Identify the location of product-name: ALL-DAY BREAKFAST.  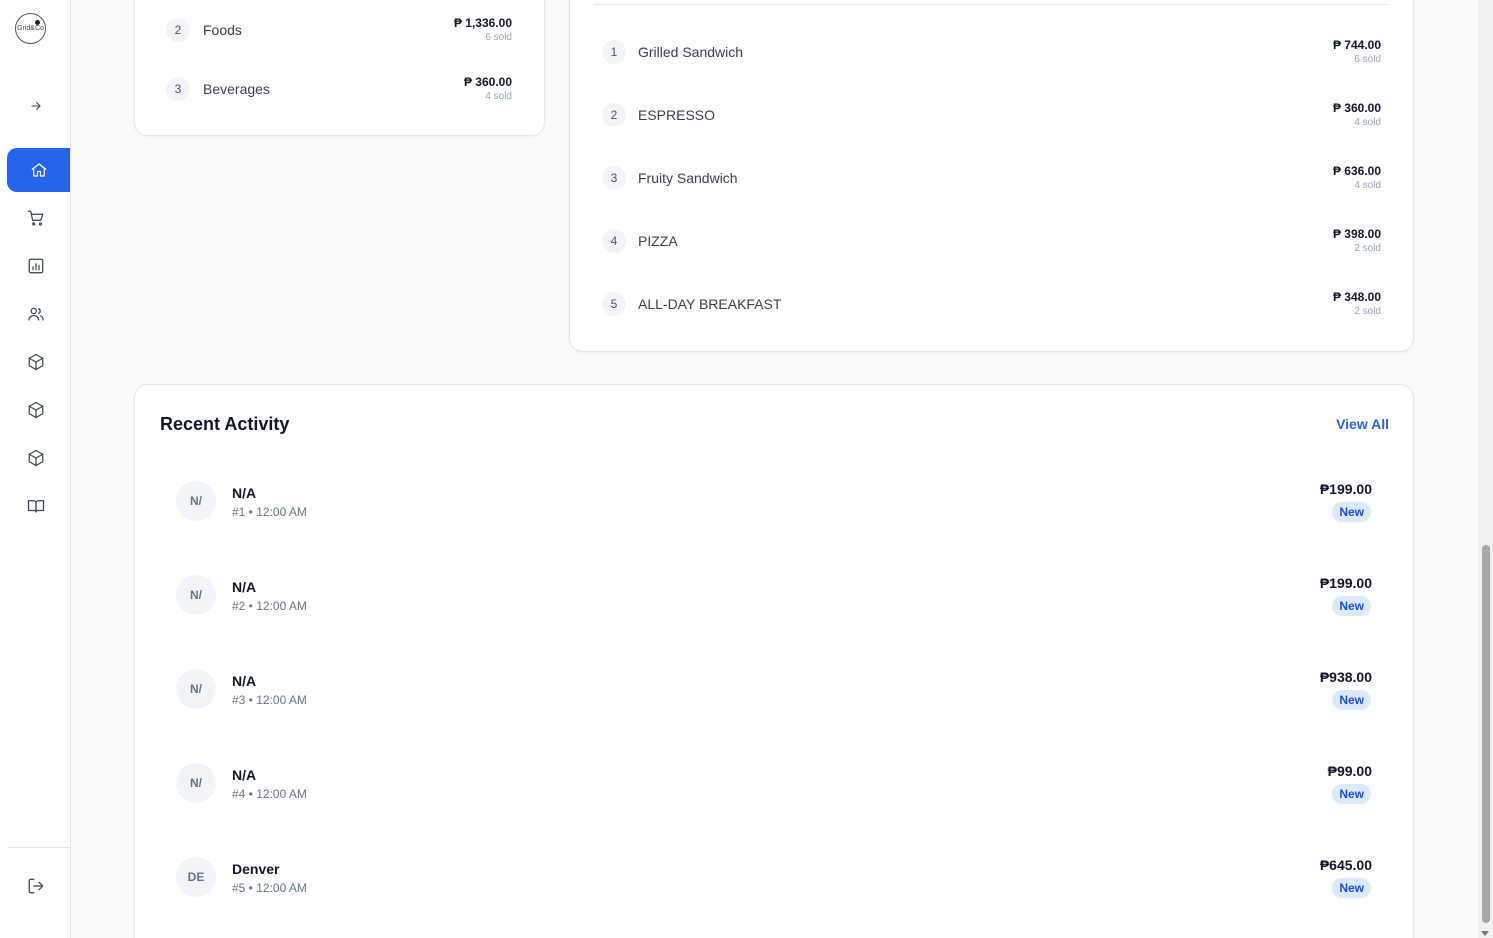
(710, 304).